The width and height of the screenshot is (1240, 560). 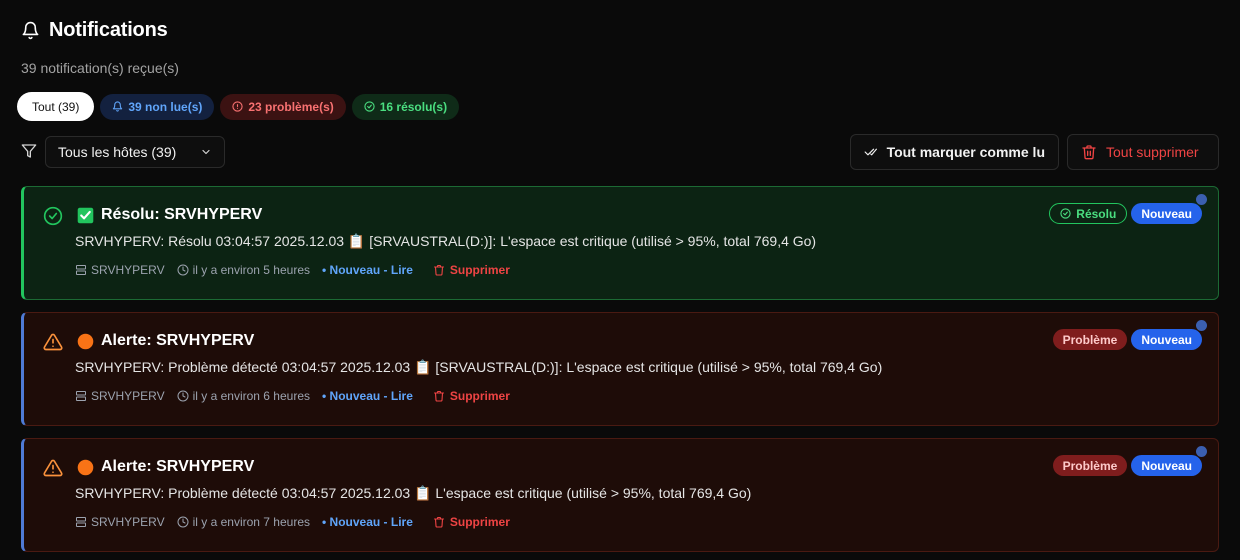 What do you see at coordinates (251, 270) in the screenshot?
I see `notification-time: il y a environ 5 heures` at bounding box center [251, 270].